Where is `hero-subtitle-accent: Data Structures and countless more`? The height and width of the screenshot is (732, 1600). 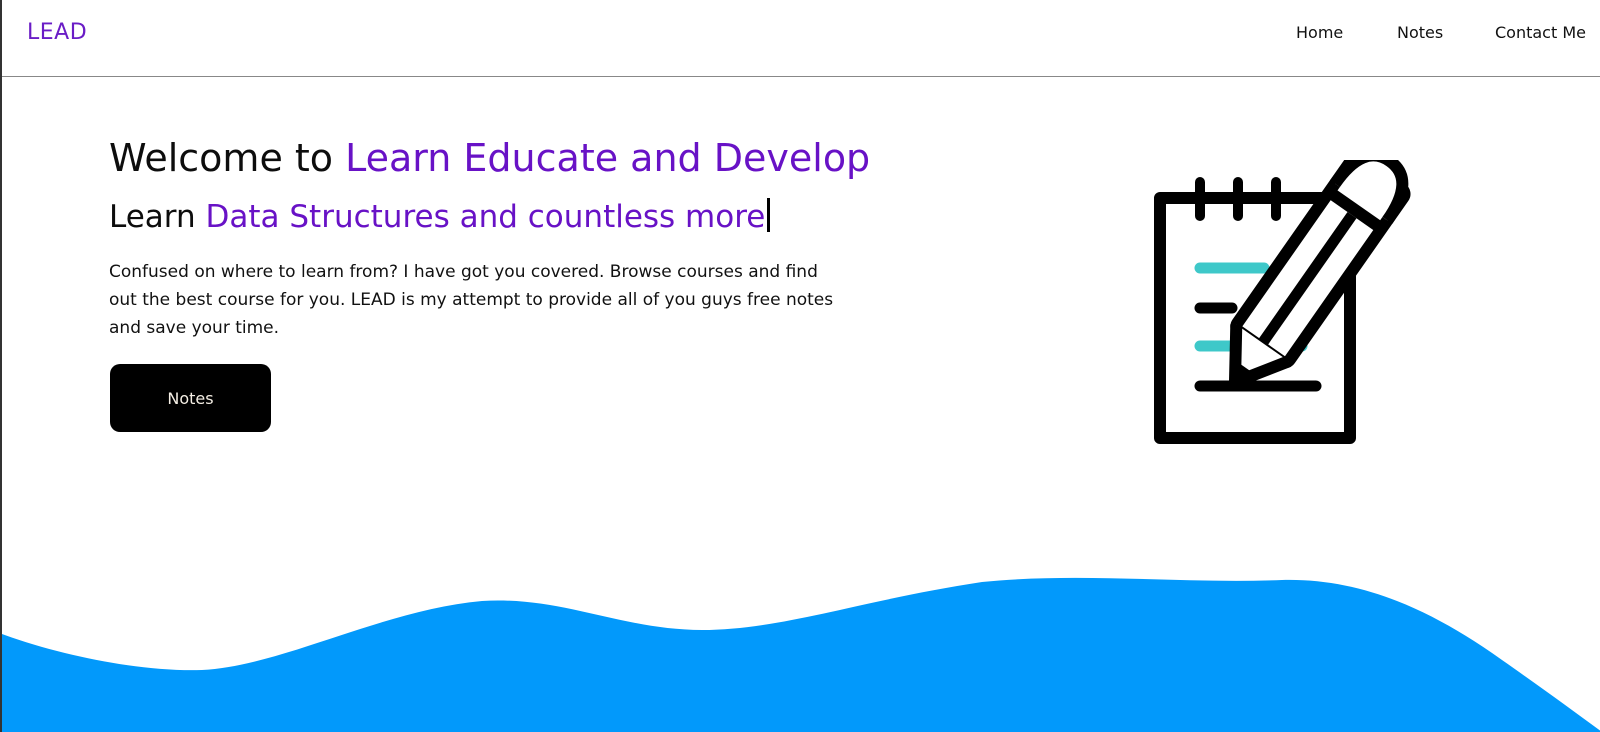
hero-subtitle-accent: Data Structures and countless more is located at coordinates (485, 217).